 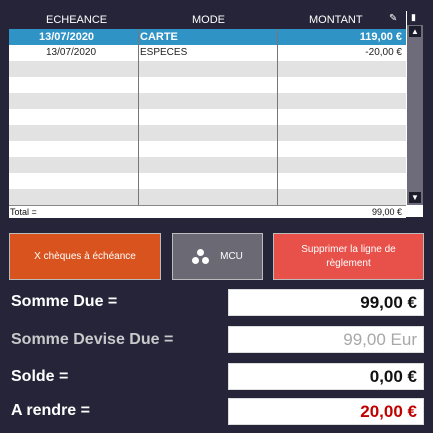 I want to click on somme-due-field: 99,00 €, so click(x=326, y=302).